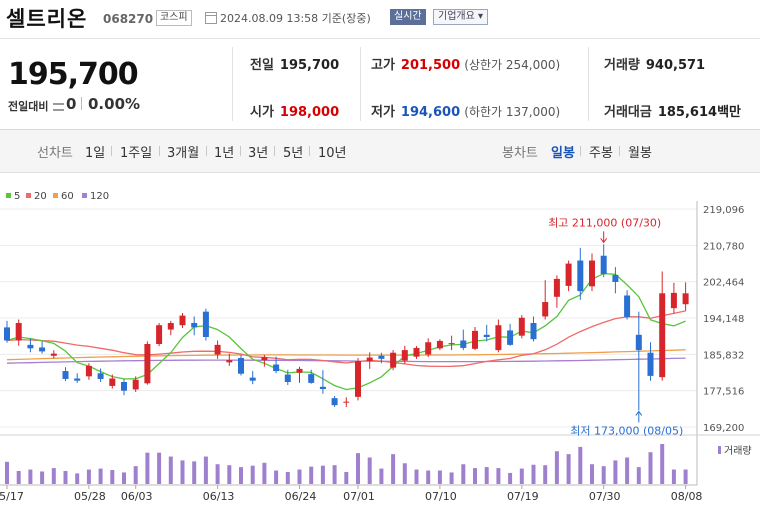 The image size is (760, 510). Describe the element at coordinates (605, 496) in the screenshot. I see `x-tick-label: 07/30` at that location.